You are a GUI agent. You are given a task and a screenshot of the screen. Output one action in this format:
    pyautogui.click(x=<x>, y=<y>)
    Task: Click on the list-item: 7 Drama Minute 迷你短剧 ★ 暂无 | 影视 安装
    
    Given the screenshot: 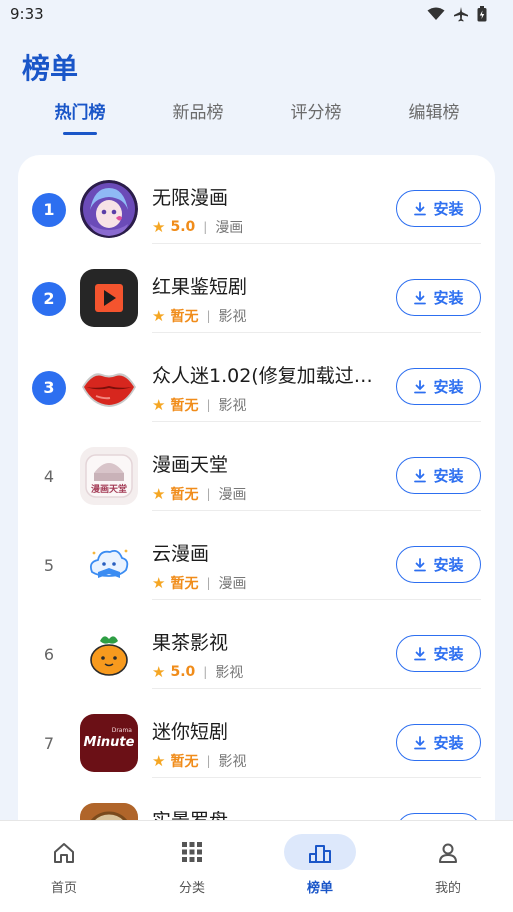 What is the action you would take?
    pyautogui.click(x=256, y=733)
    